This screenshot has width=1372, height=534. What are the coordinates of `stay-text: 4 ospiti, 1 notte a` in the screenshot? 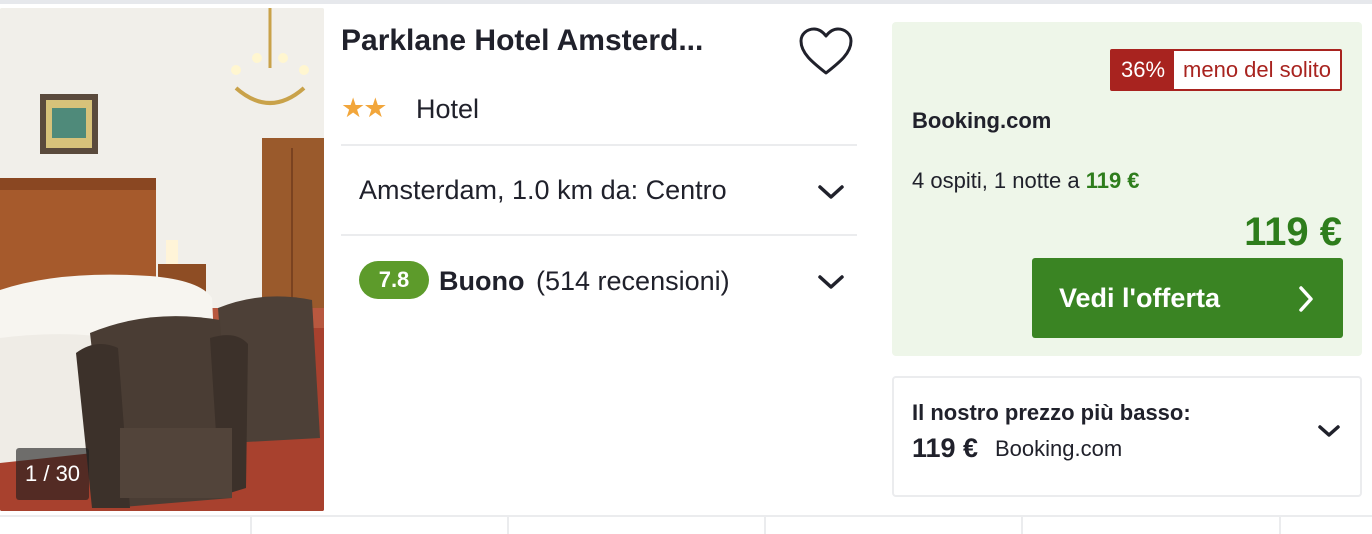 It's located at (996, 180).